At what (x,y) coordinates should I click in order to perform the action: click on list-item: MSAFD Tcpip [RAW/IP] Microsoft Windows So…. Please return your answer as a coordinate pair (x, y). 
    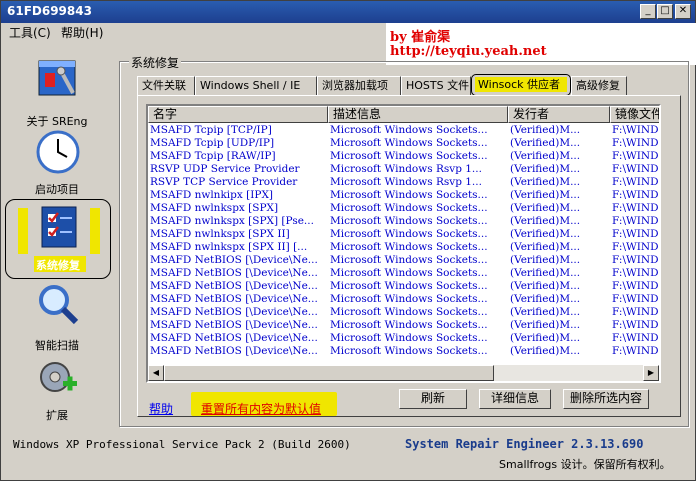
    Looking at the image, I should click on (403, 156).